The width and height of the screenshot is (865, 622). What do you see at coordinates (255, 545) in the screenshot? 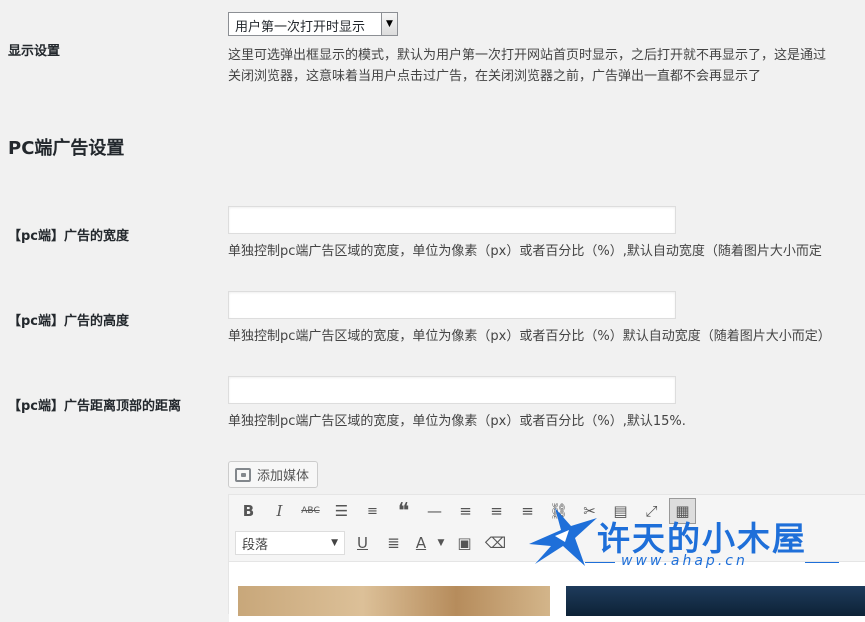
I see `format-select-value: 段落` at bounding box center [255, 545].